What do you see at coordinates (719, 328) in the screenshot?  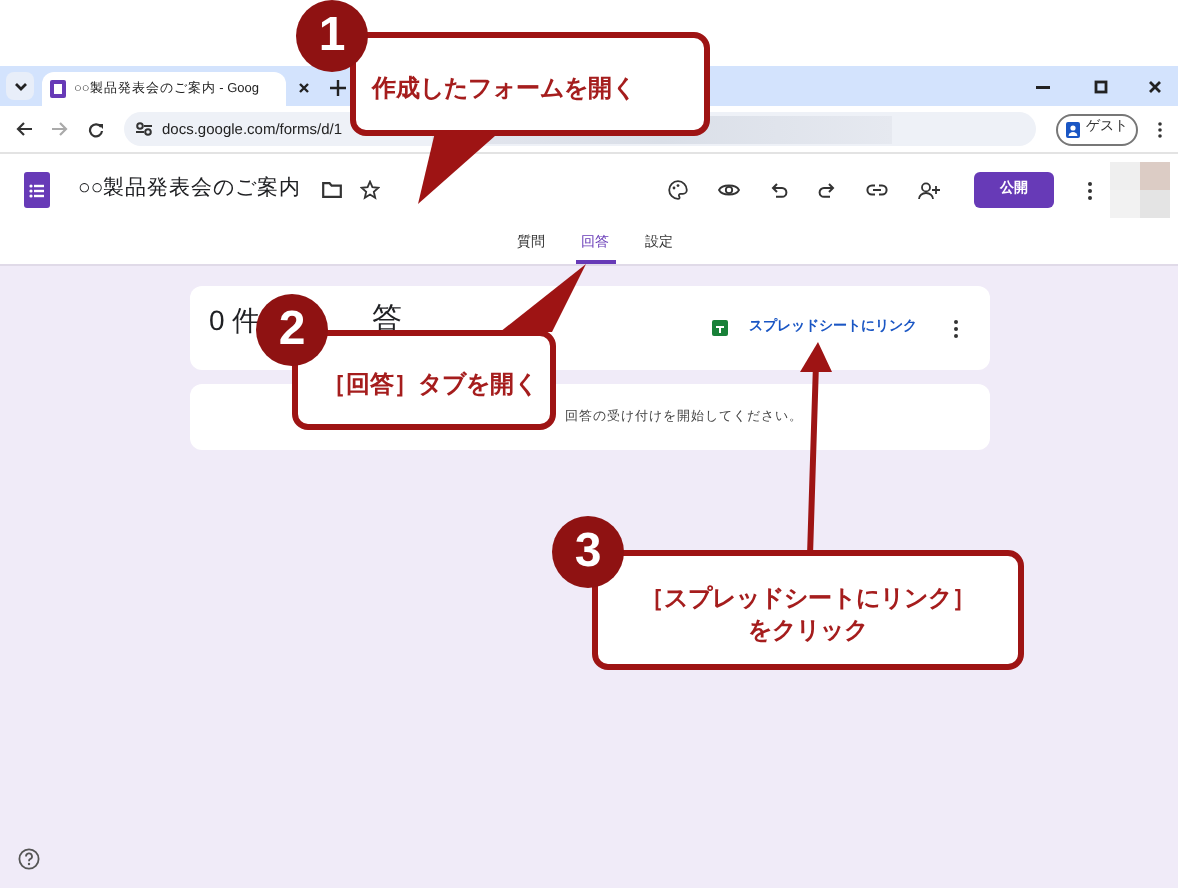 I see `spreadsheet-icon` at bounding box center [719, 328].